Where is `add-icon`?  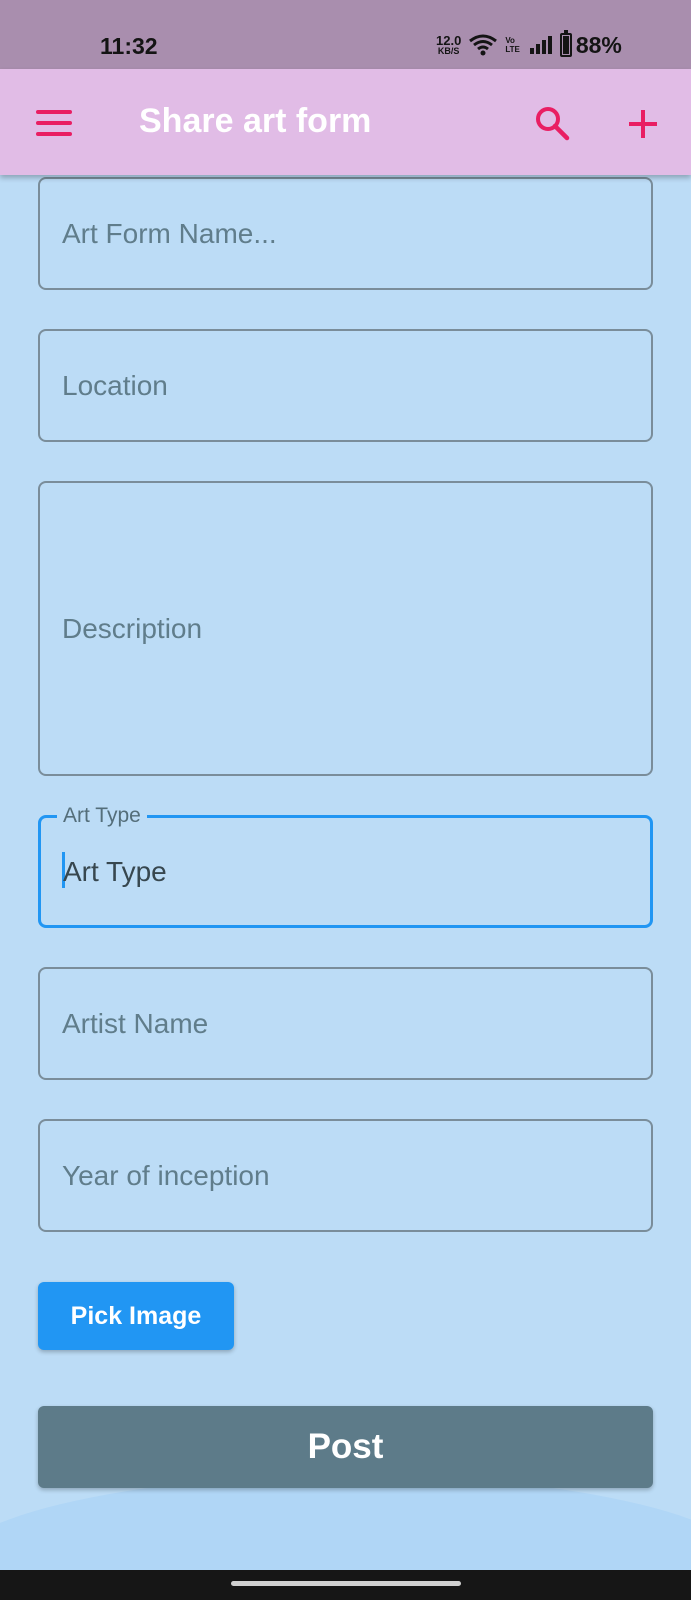
add-icon is located at coordinates (643, 124).